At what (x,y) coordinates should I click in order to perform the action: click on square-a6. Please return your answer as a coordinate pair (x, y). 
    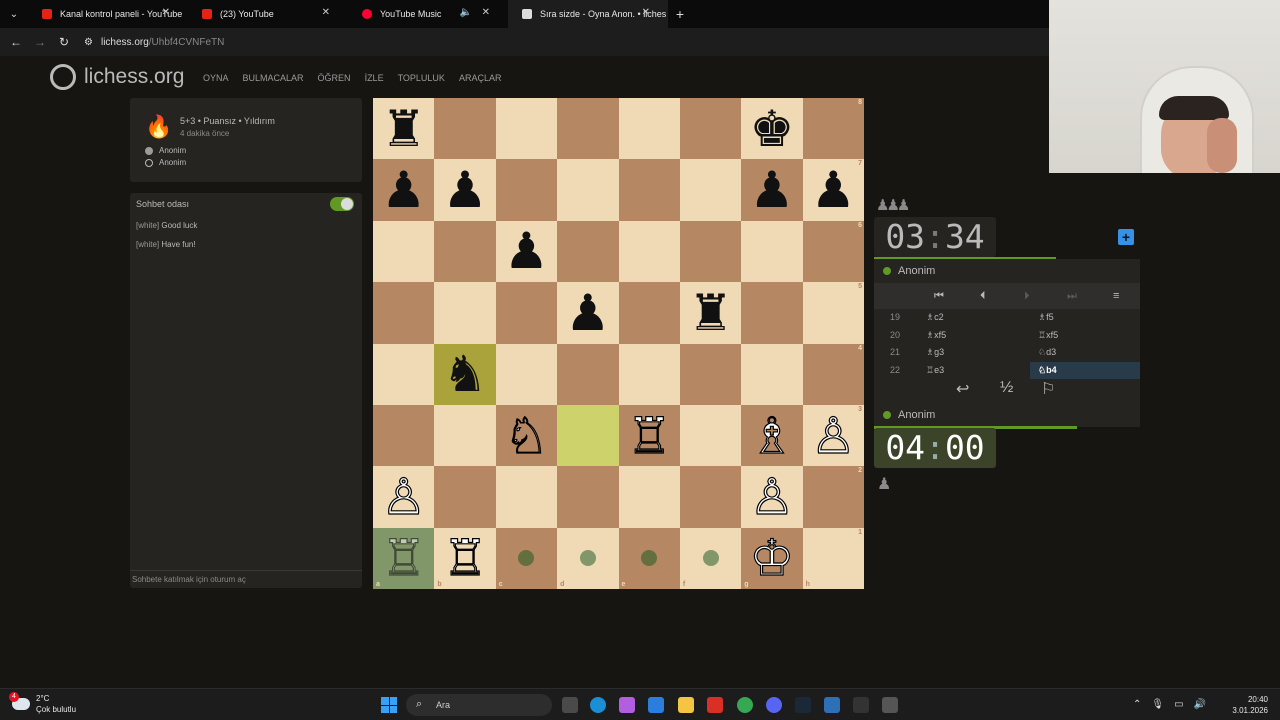
    Looking at the image, I should click on (404, 251).